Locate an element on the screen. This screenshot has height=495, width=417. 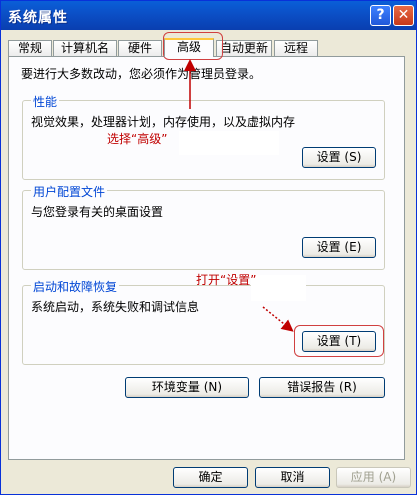
arrow-to-settings-button is located at coordinates (278, 319).